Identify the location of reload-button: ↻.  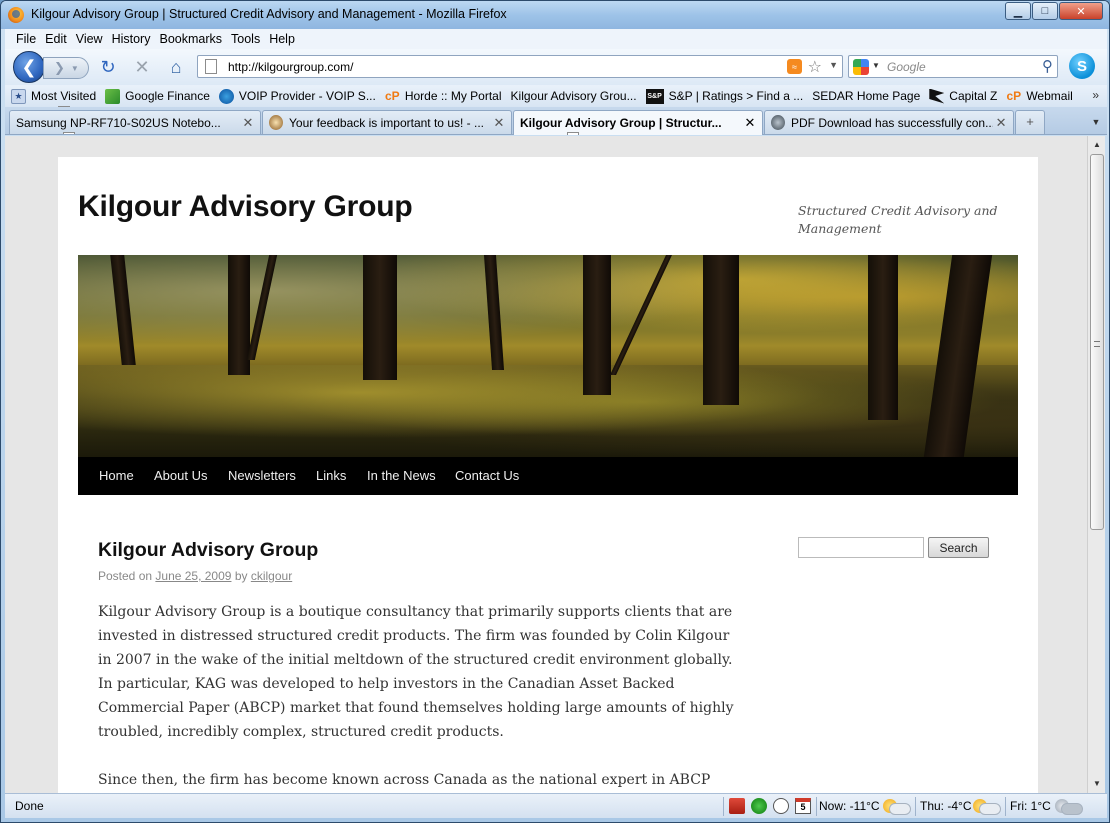
(108, 67).